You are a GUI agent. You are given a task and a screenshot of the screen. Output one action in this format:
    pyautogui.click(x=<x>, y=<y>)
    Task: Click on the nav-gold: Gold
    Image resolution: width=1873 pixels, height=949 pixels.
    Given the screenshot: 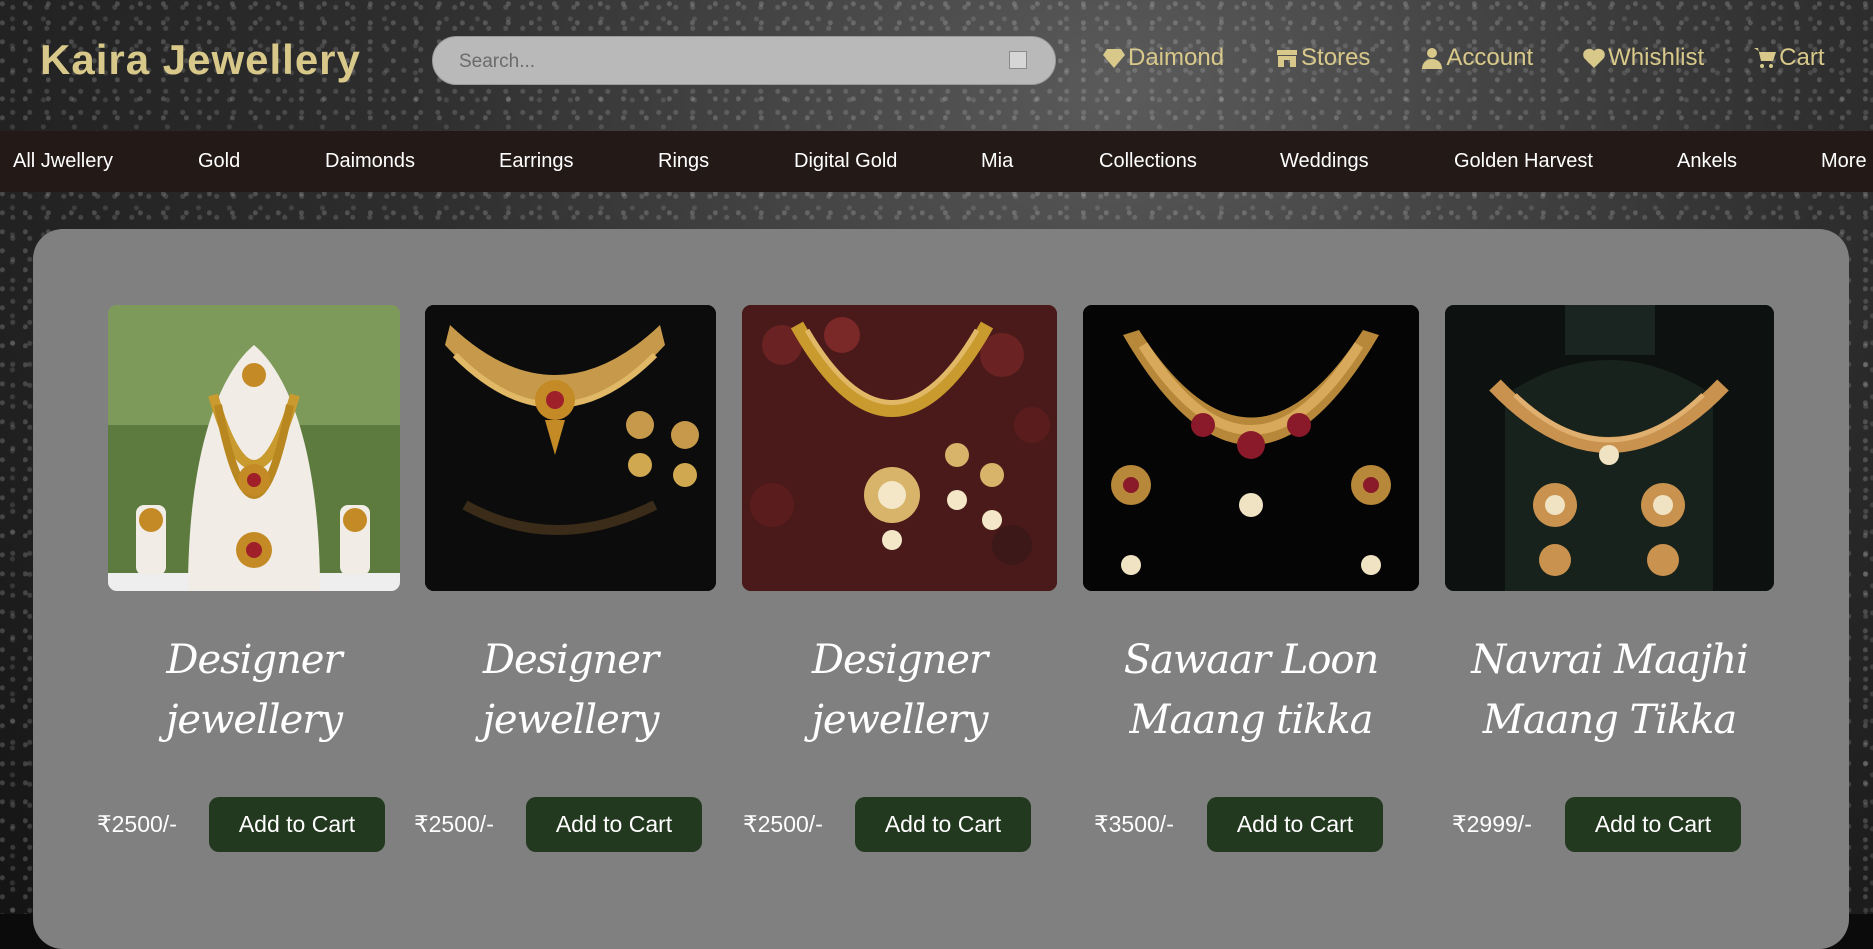 What is the action you would take?
    pyautogui.click(x=219, y=161)
    